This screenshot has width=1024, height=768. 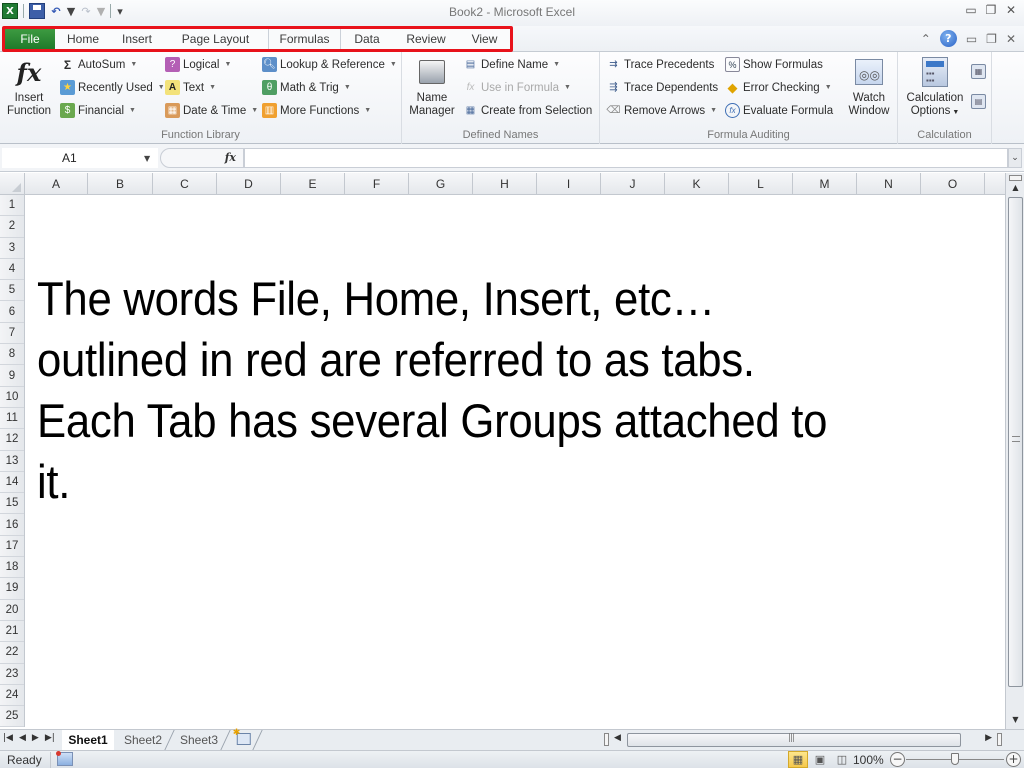 What do you see at coordinates (35, 738) in the screenshot?
I see `next-sheet-icon: ▶` at bounding box center [35, 738].